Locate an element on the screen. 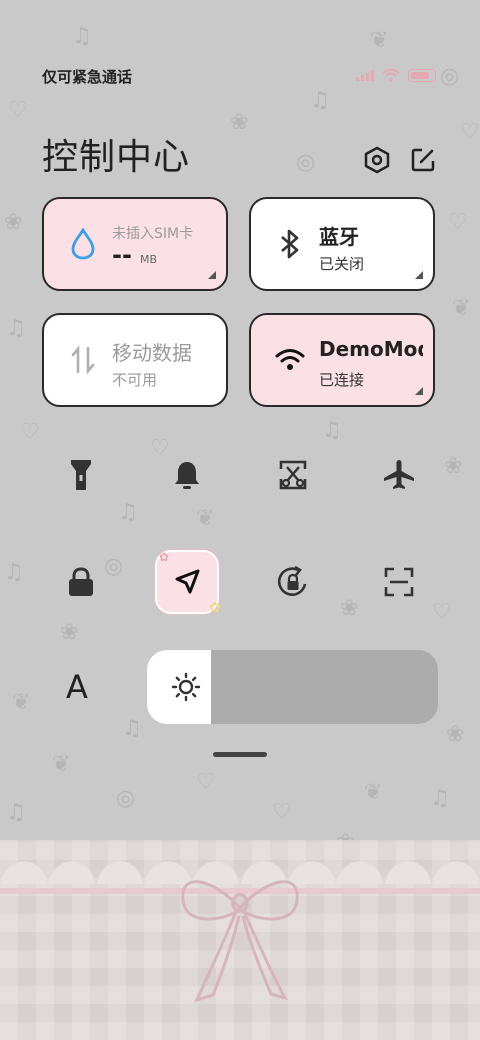 This screenshot has width=480, height=1040. ribbon-bow-deco is located at coordinates (240, 941).